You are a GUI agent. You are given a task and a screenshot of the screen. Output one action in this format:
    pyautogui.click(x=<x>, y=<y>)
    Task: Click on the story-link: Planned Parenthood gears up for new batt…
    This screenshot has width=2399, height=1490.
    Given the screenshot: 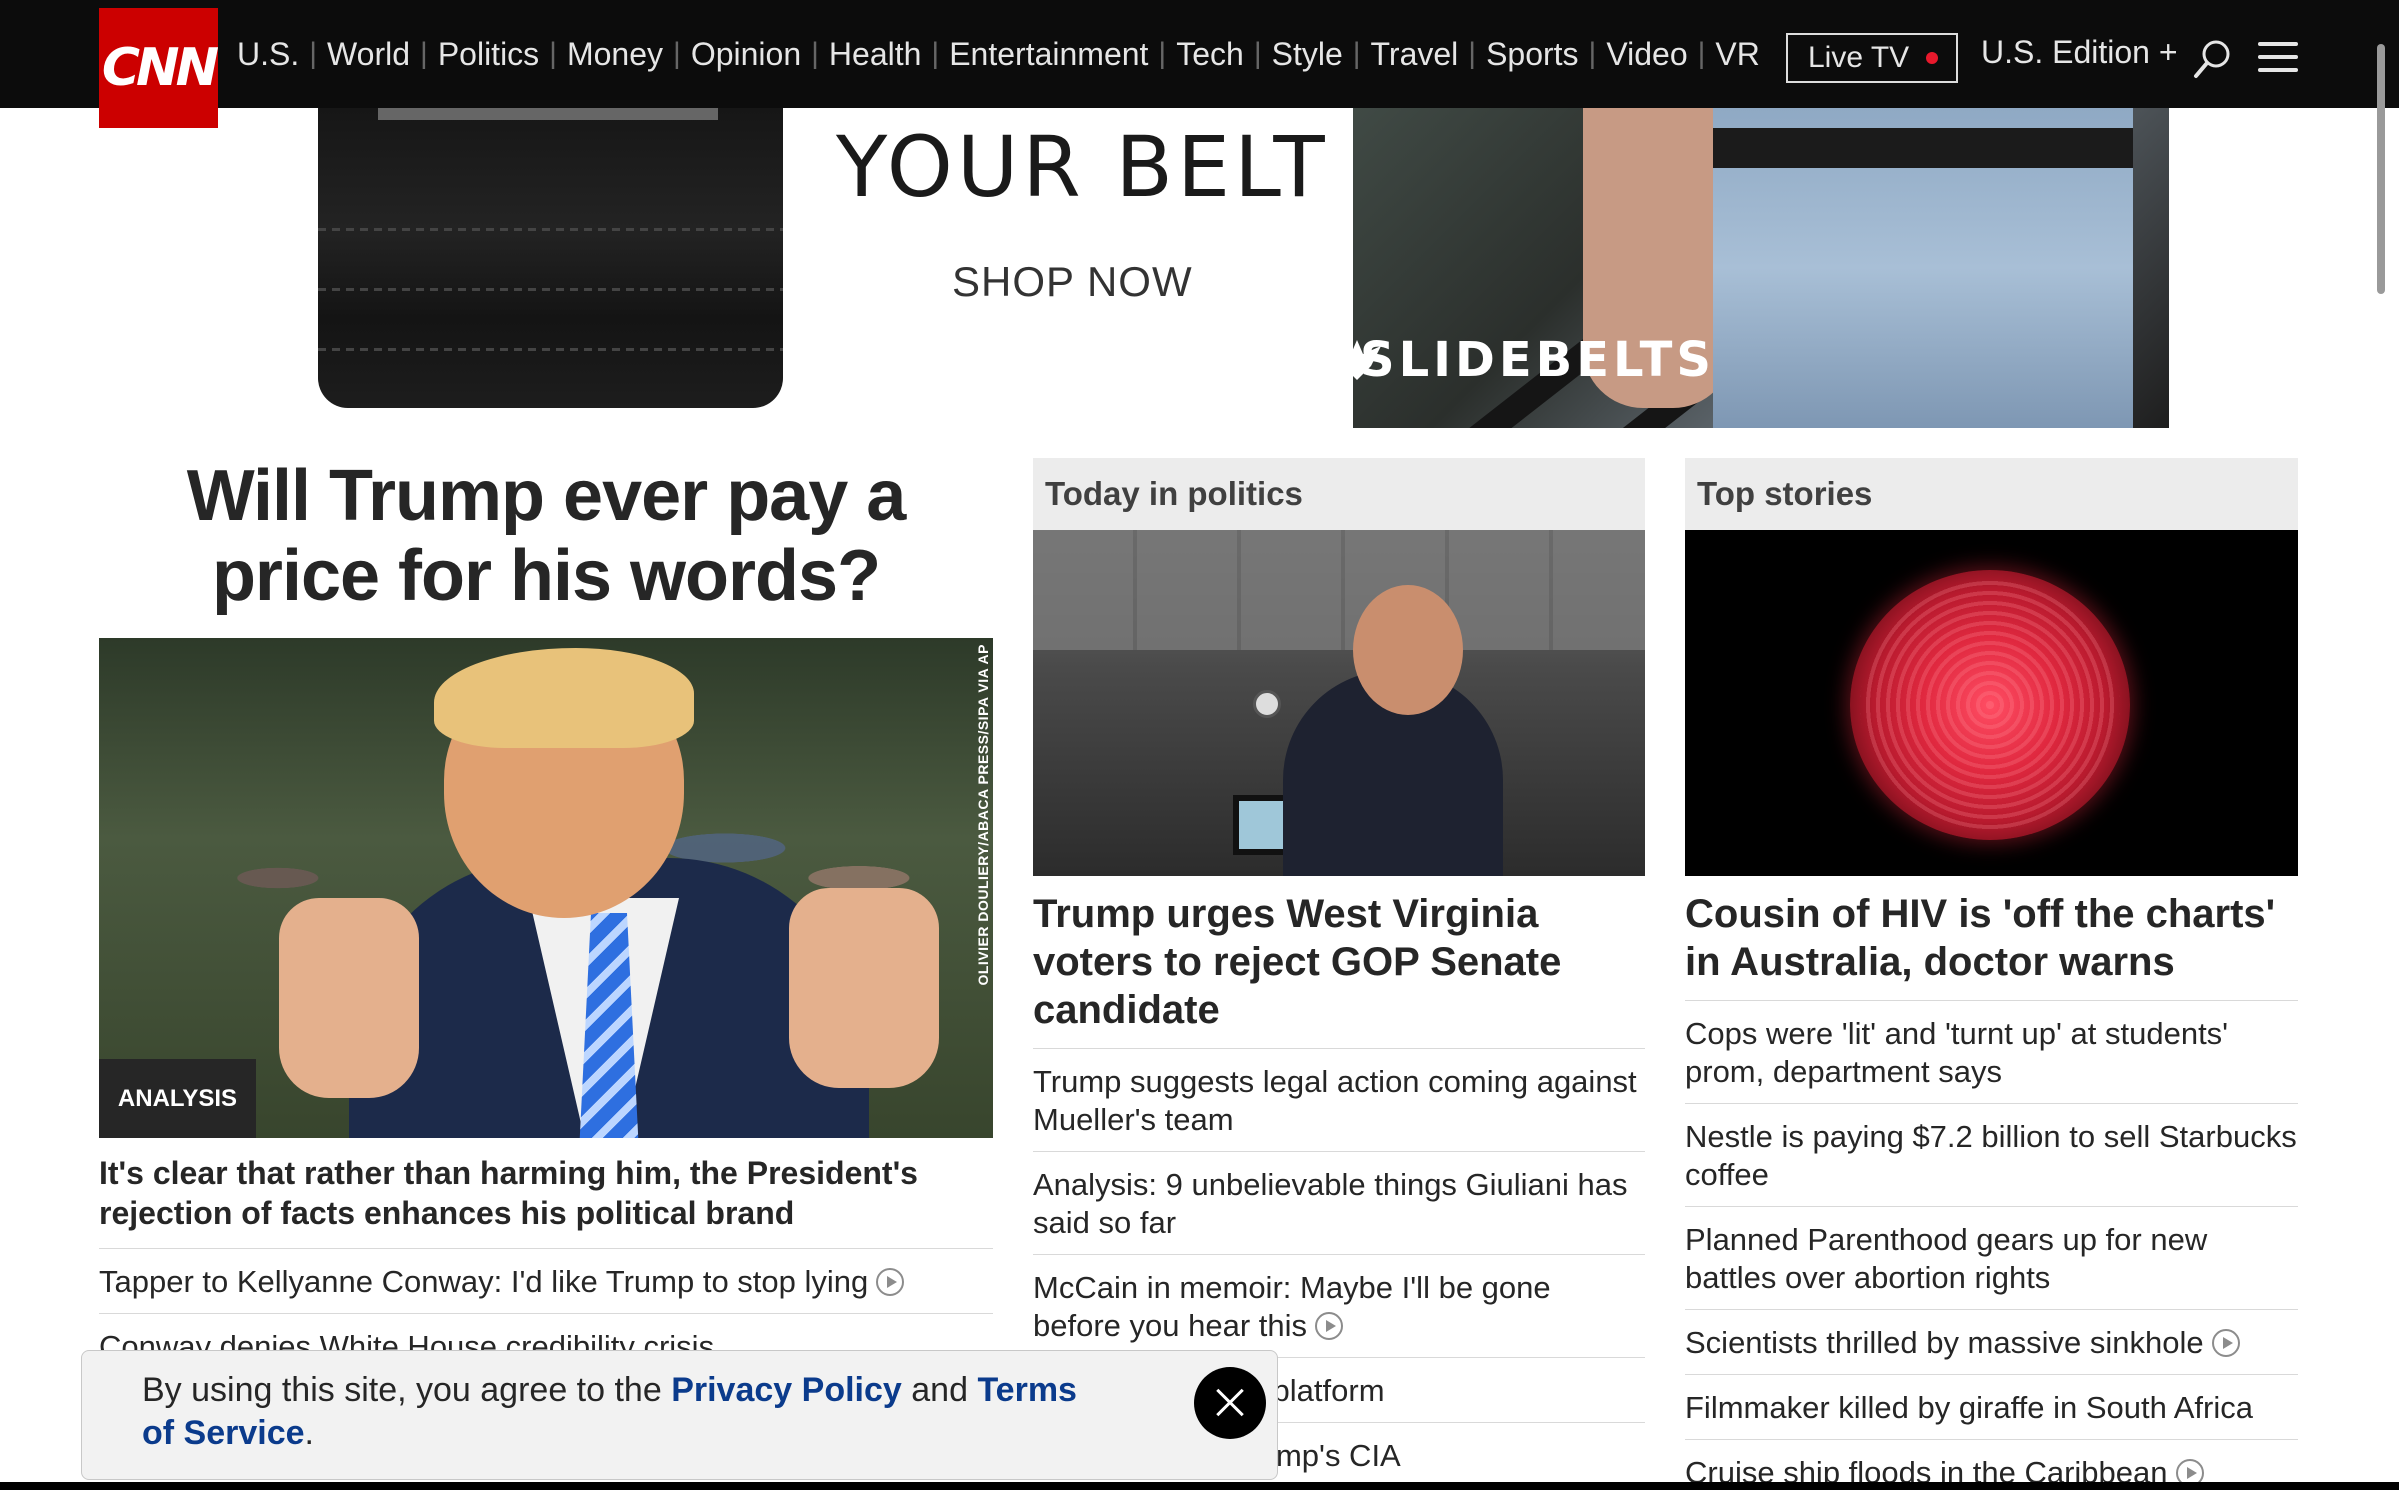 What is the action you would take?
    pyautogui.click(x=1991, y=1257)
    